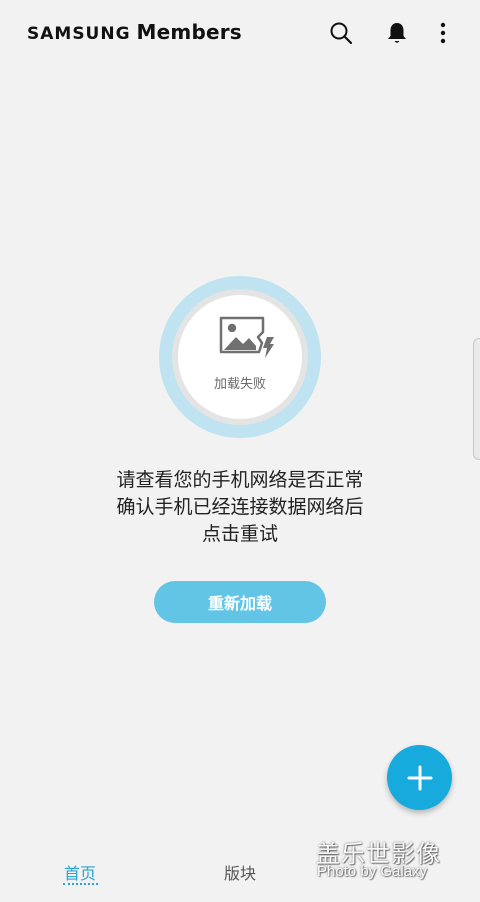 This screenshot has height=902, width=480. I want to click on error-illustration: 加载失败, so click(240, 357).